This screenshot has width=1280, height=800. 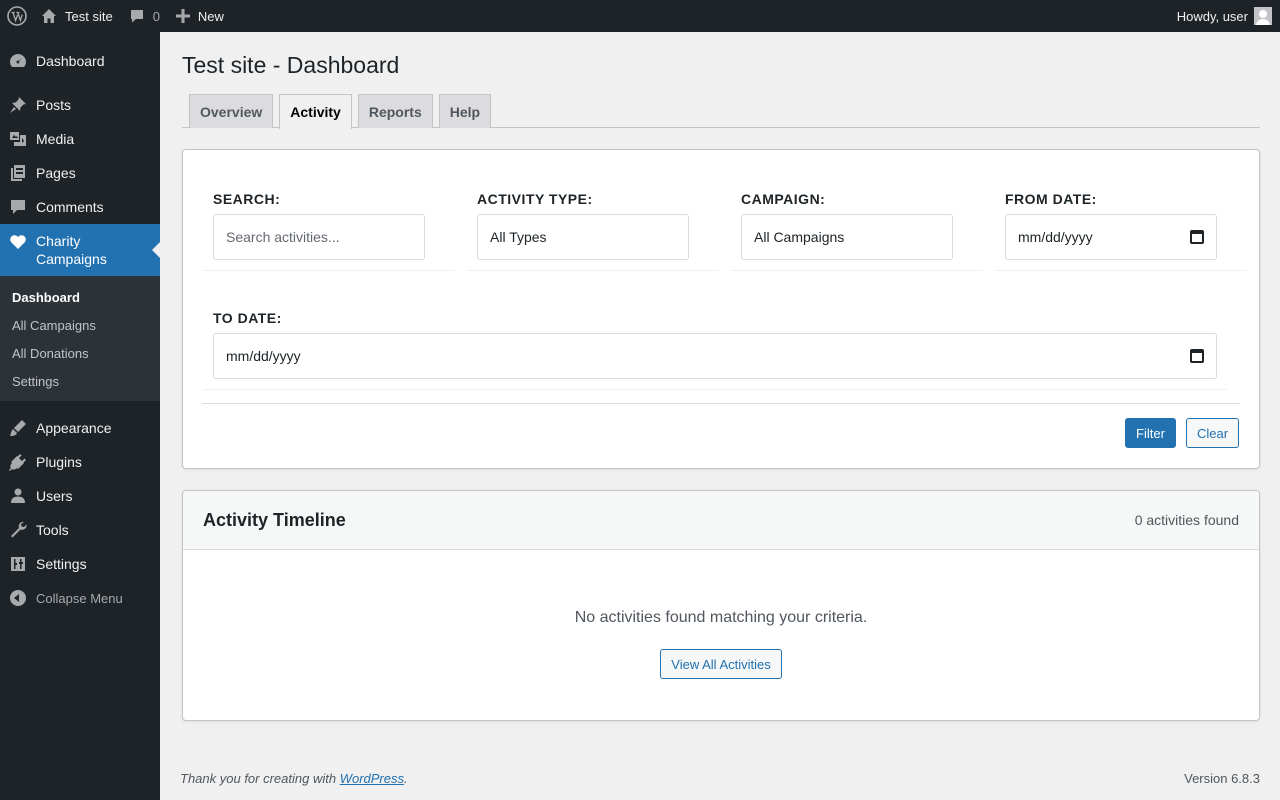 I want to click on submenu-item-all-donations: All Donations, so click(x=80, y=353).